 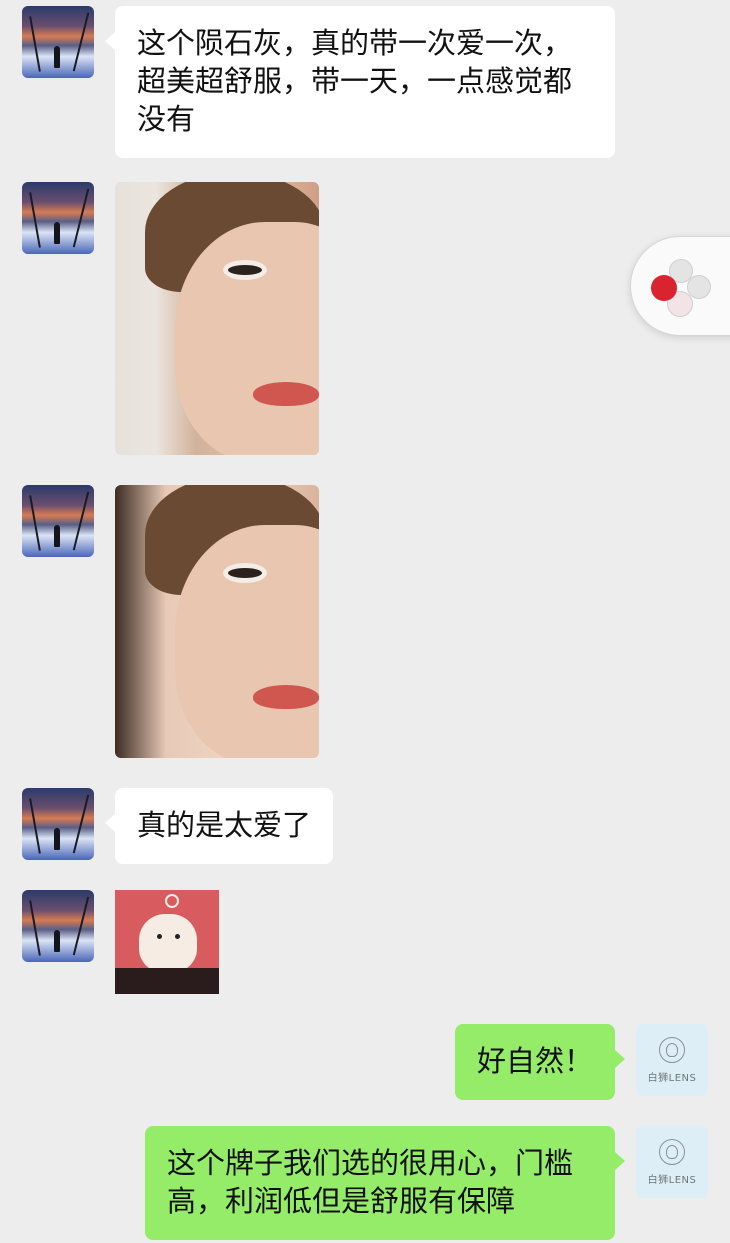 What do you see at coordinates (355, 81) in the screenshot?
I see `message-text: 这个陨石灰，真的带一次爱一次，超美超舒服，带一天，一点感觉都没有` at bounding box center [355, 81].